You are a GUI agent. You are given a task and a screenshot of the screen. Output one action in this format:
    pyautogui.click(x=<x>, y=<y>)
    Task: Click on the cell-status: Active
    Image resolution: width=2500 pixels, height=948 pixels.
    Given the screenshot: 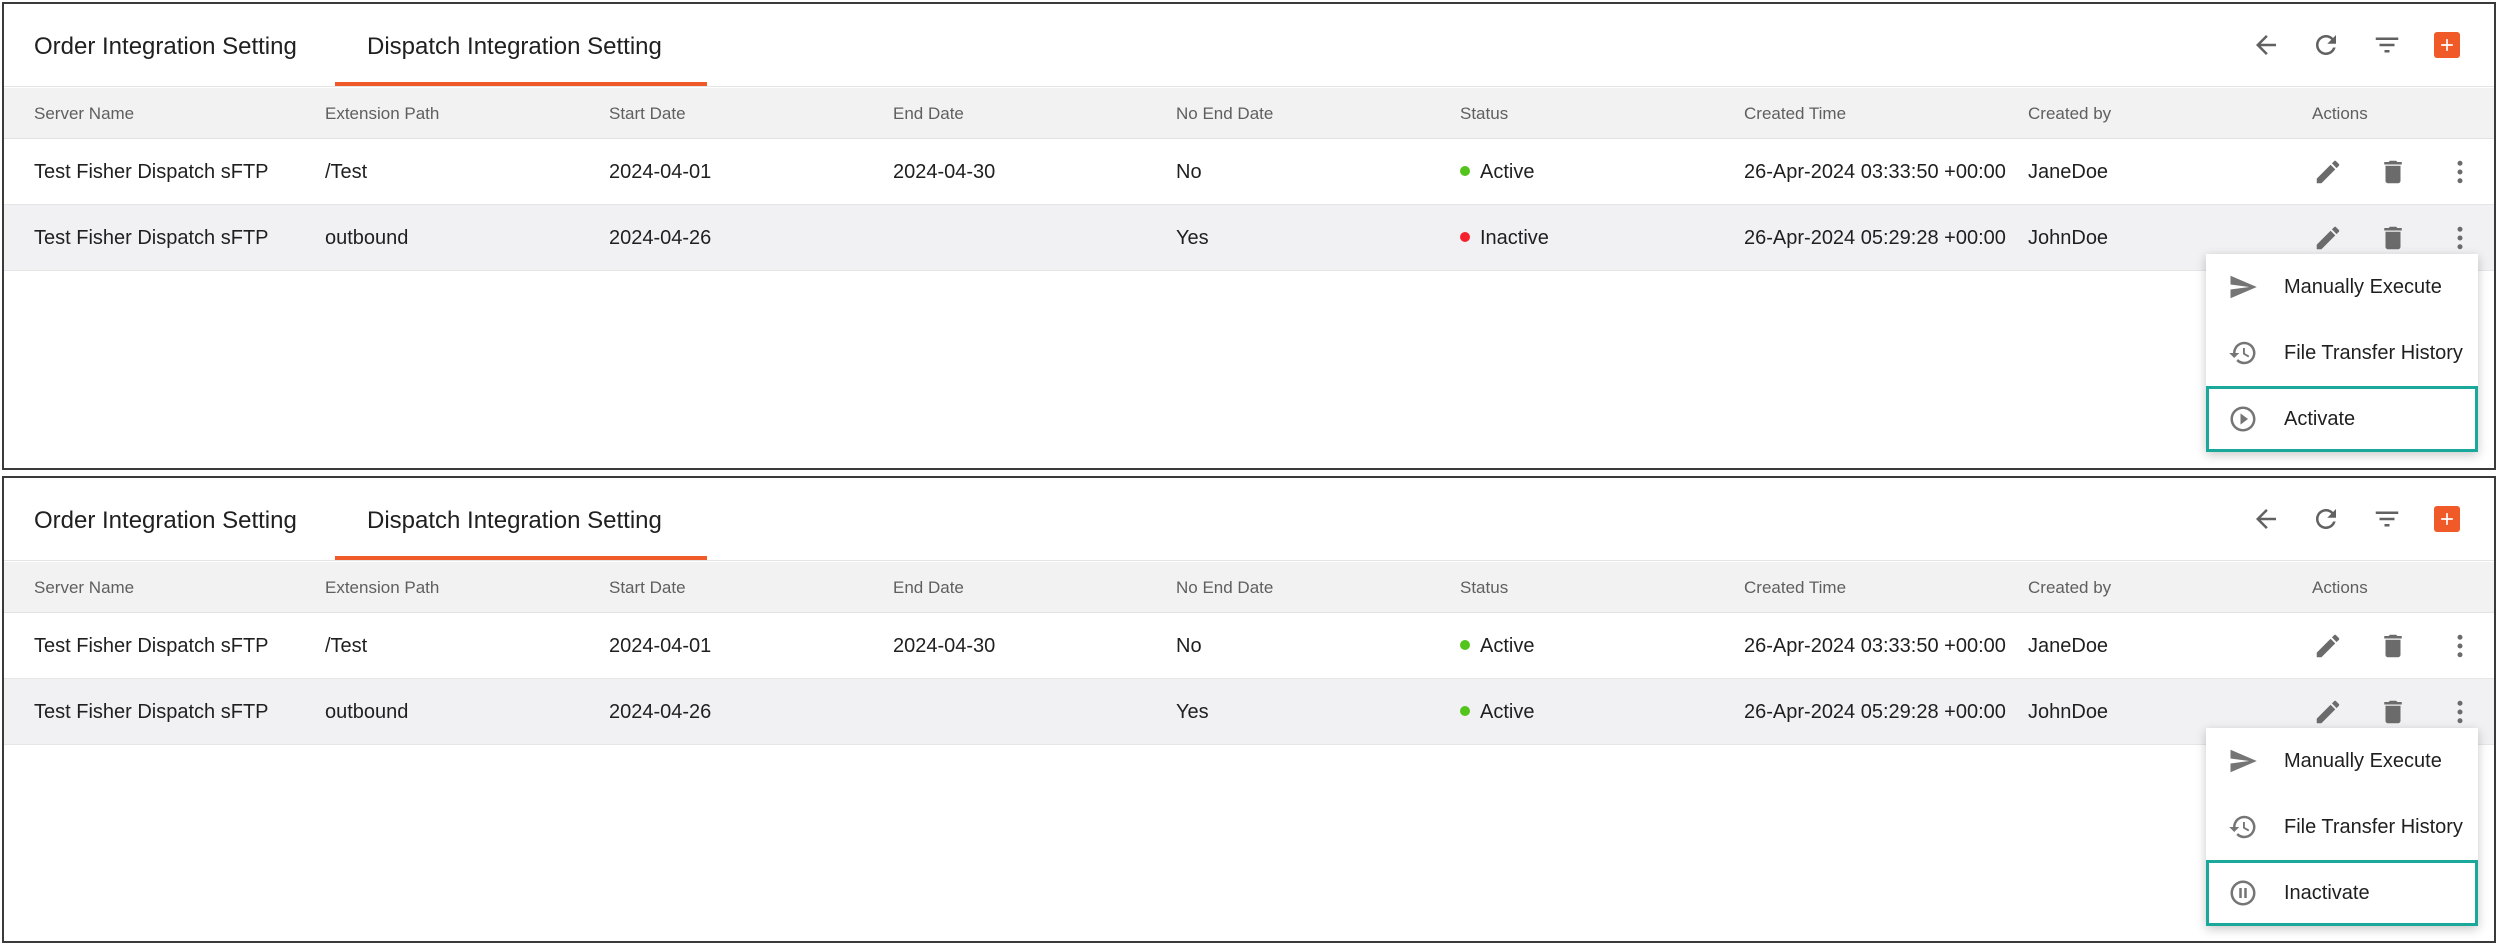 What is the action you would take?
    pyautogui.click(x=1497, y=172)
    